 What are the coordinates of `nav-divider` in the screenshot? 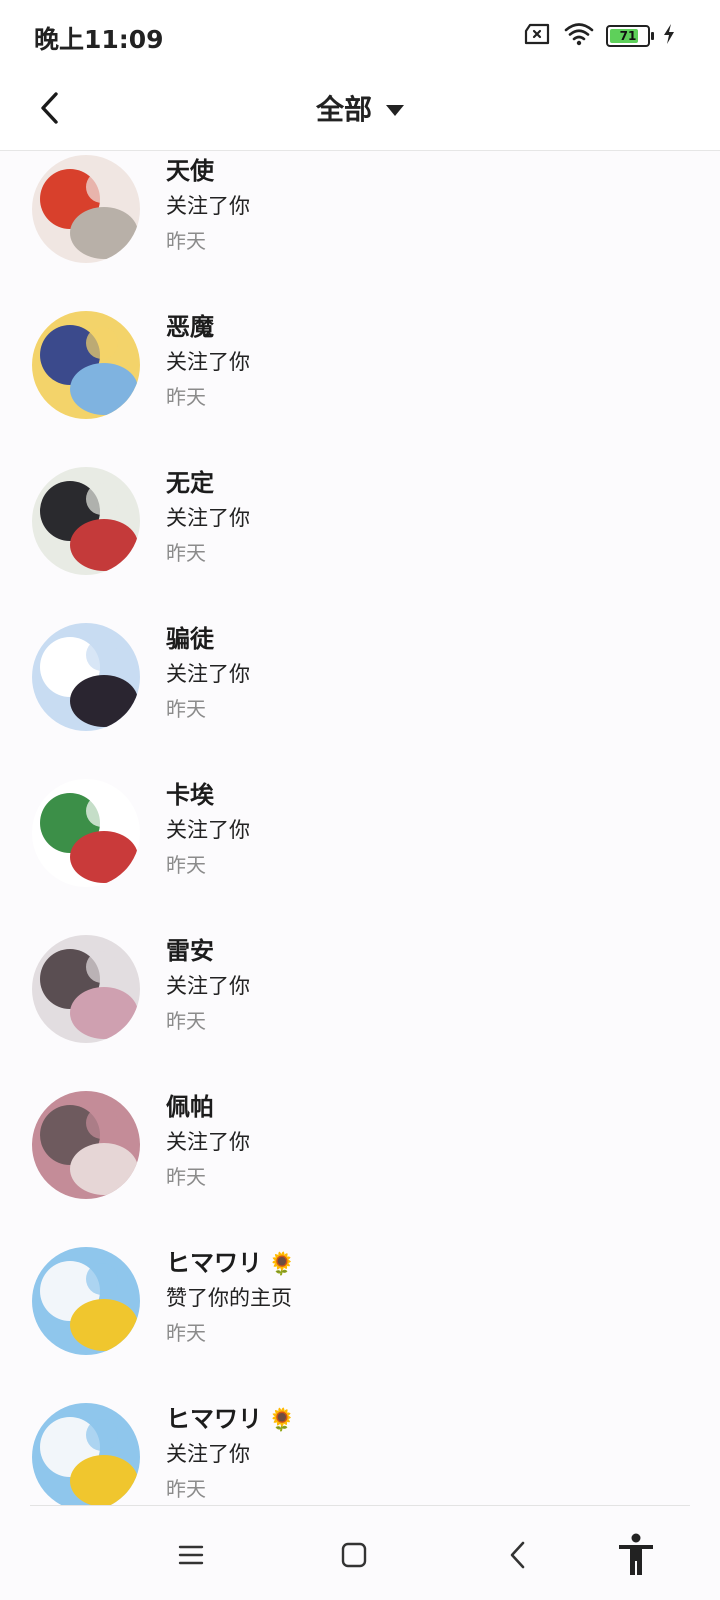 It's located at (360, 1505).